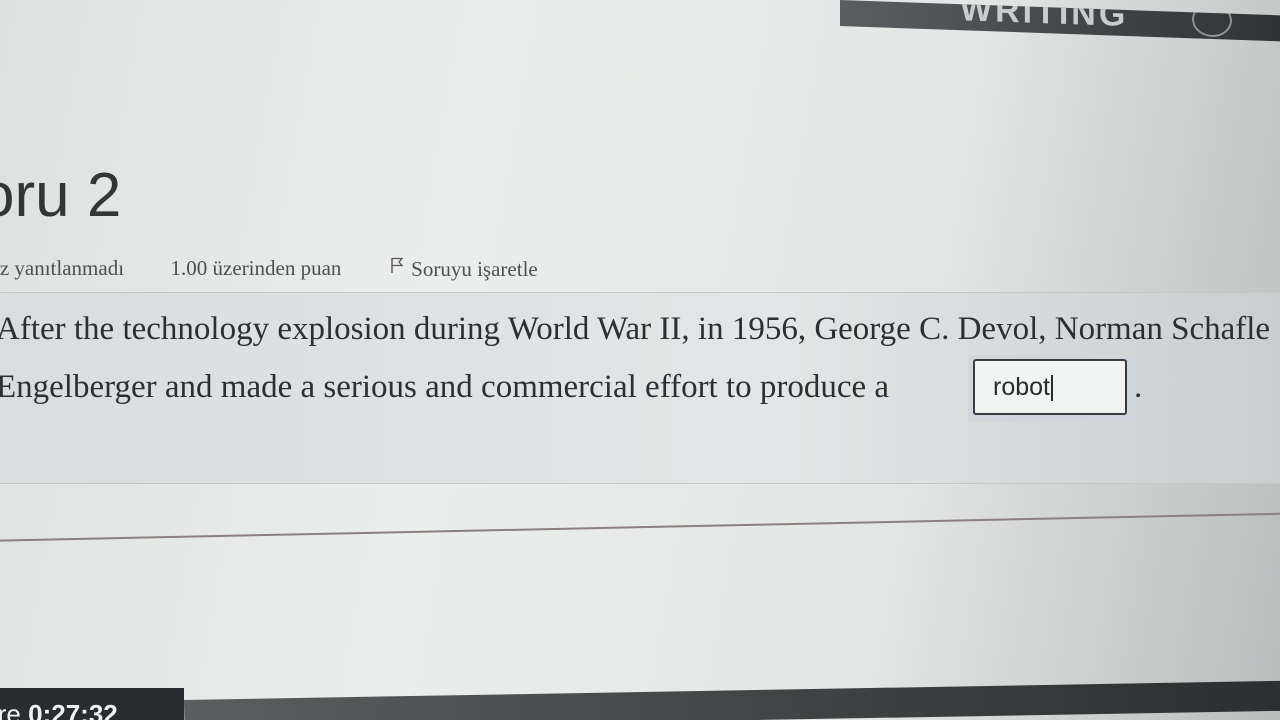 The width and height of the screenshot is (1280, 720). I want to click on header-banner: WRITING, so click(1060, 21).